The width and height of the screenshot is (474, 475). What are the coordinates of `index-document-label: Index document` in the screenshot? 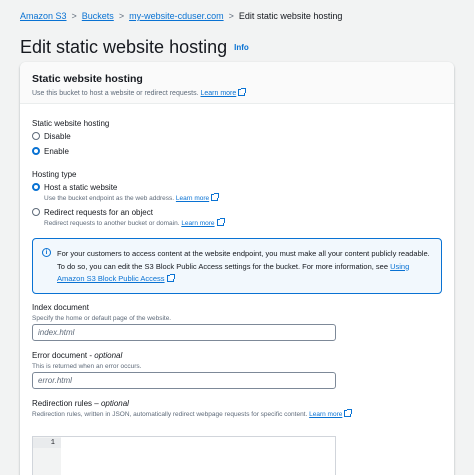 It's located at (60, 307).